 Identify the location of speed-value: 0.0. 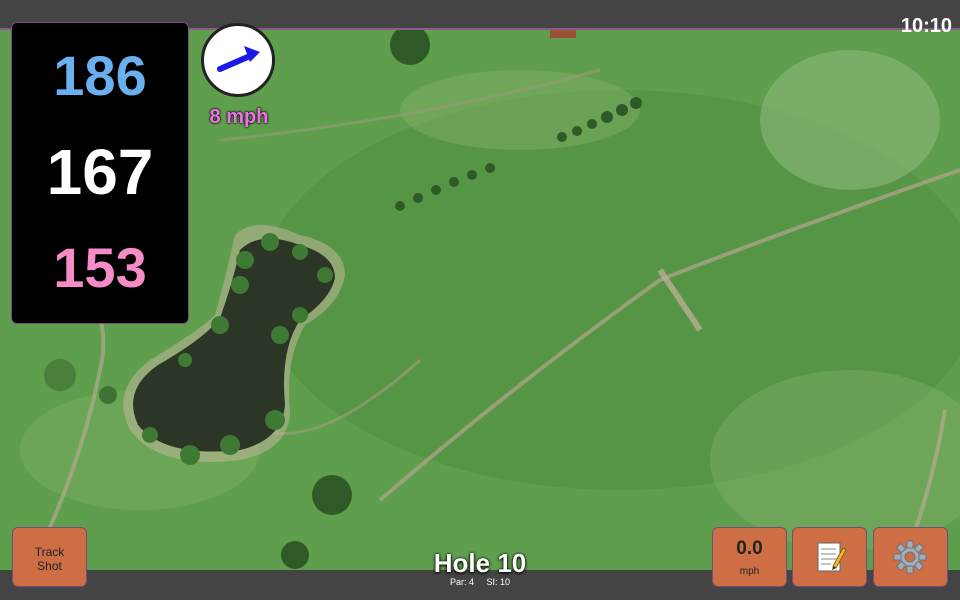
(749, 548).